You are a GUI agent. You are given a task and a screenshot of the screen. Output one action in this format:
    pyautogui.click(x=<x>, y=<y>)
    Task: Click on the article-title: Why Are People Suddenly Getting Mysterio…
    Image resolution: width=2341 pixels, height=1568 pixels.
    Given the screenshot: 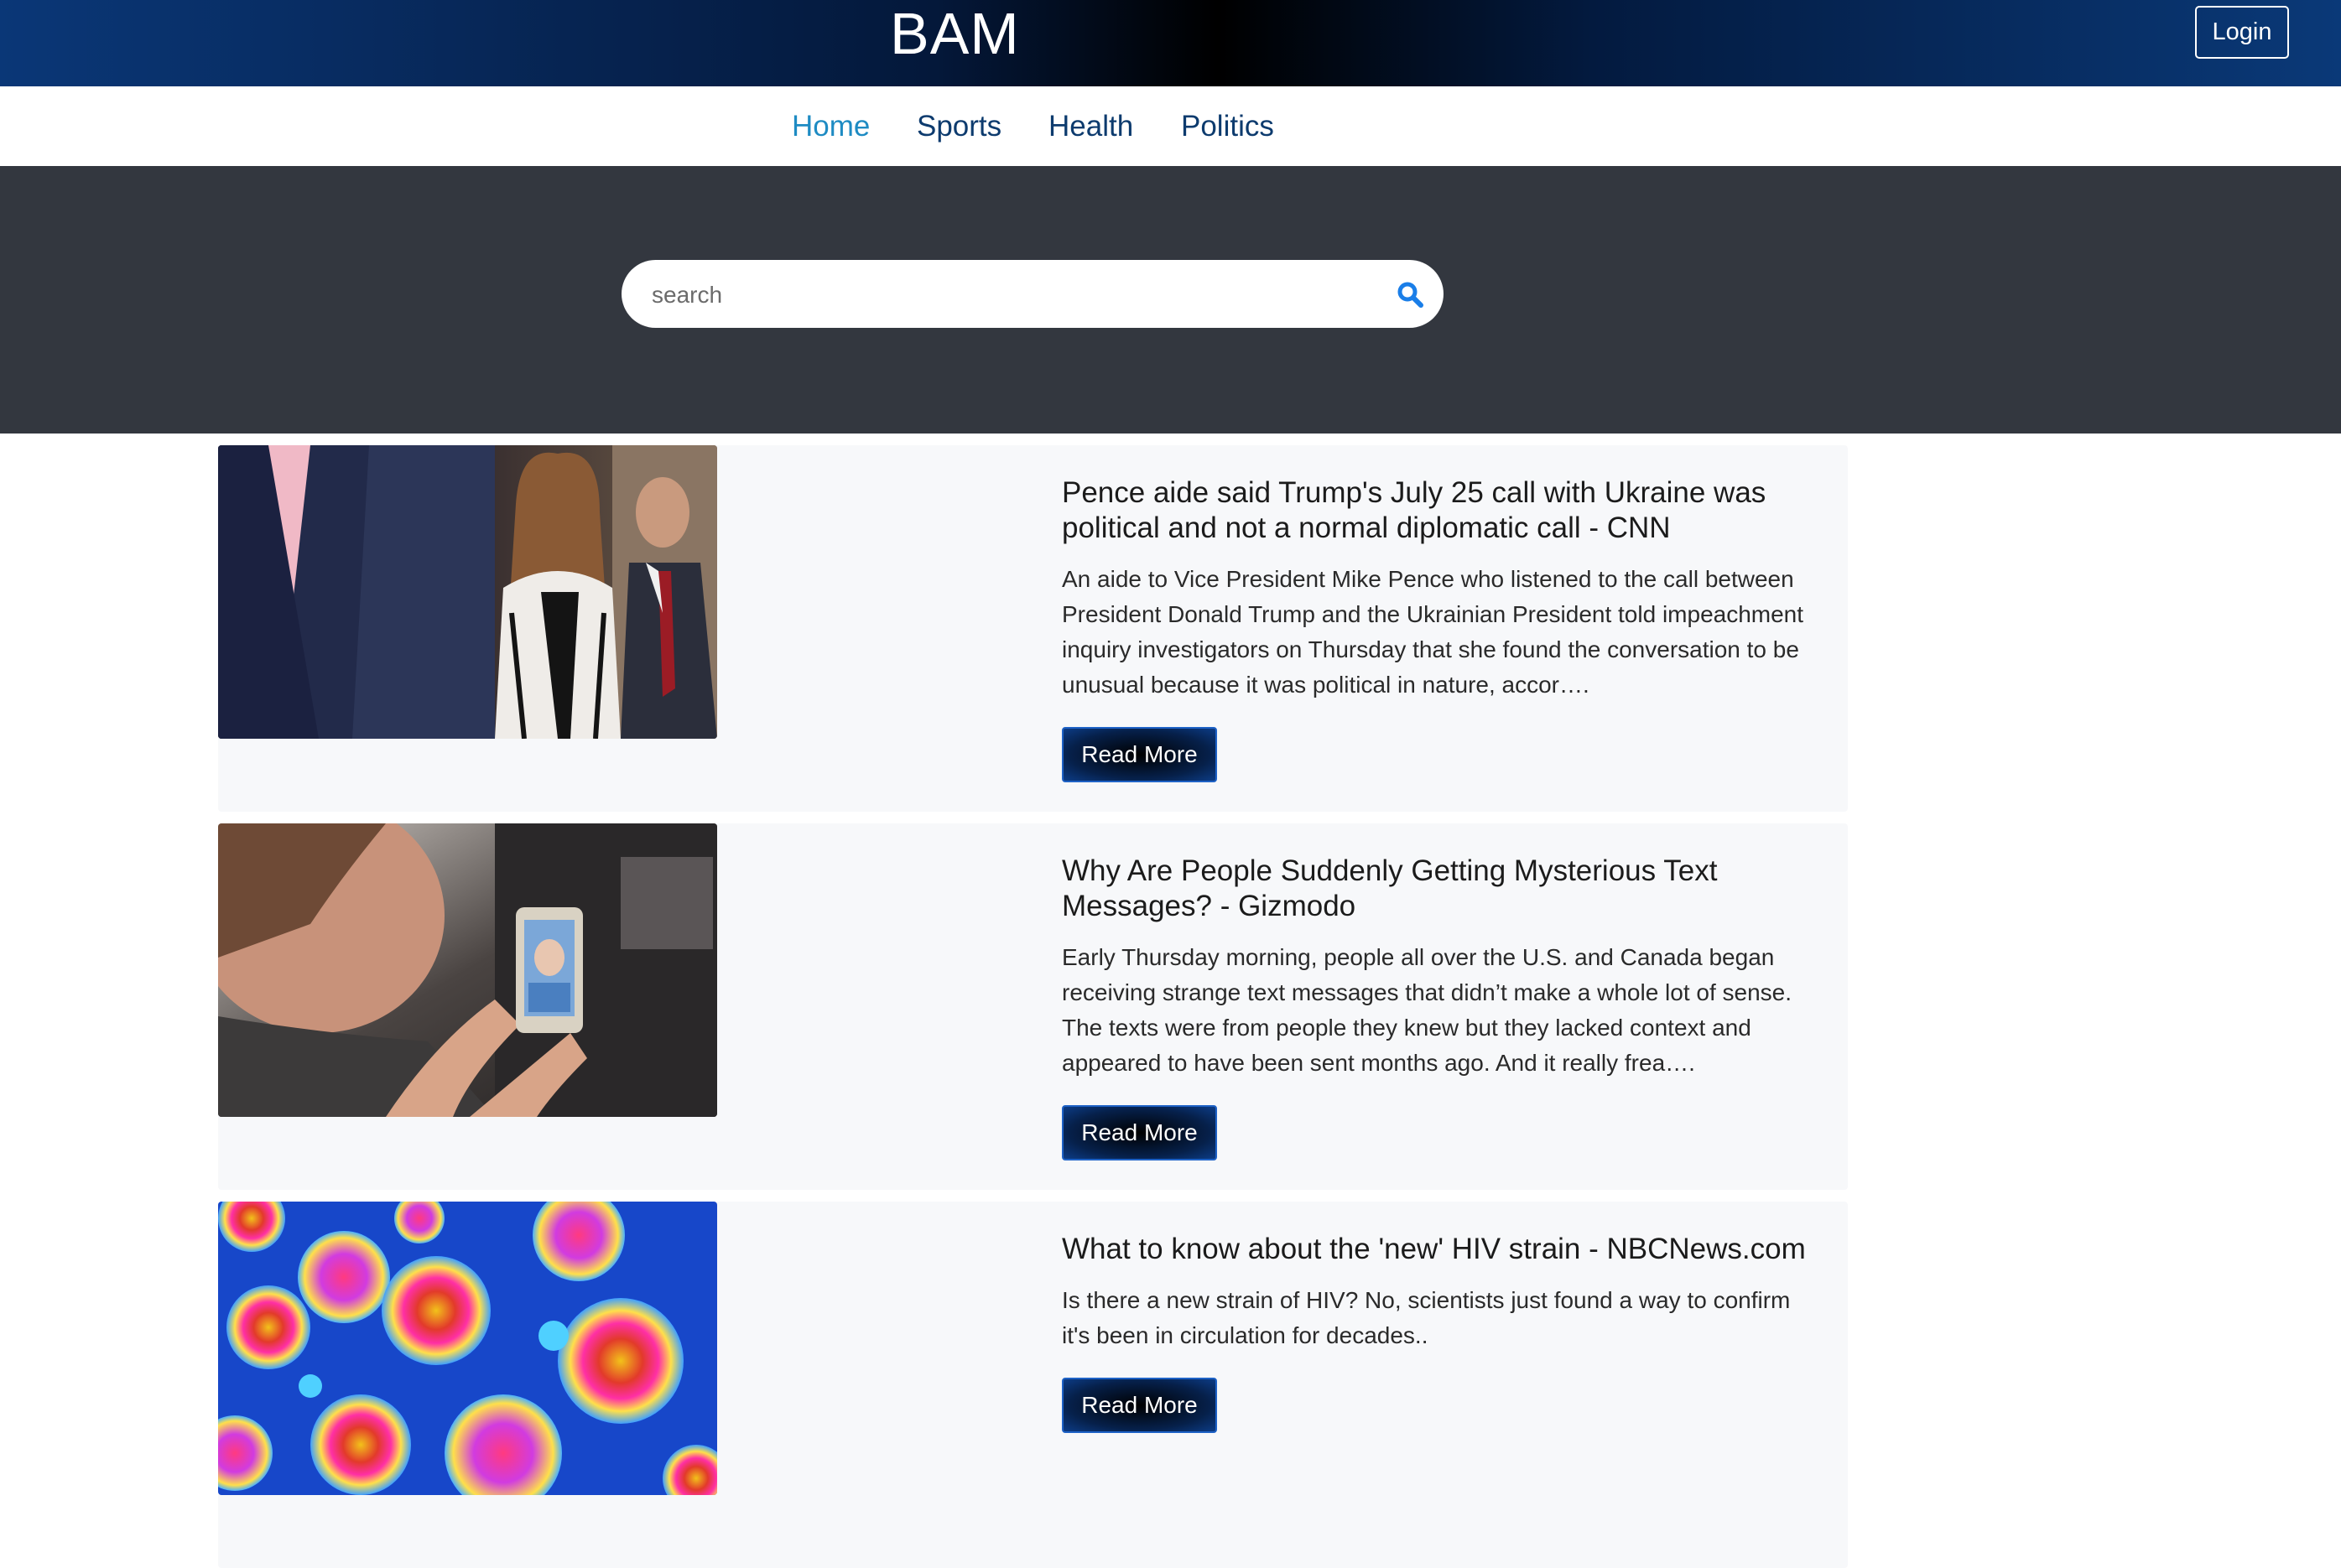 What is the action you would take?
    pyautogui.click(x=1439, y=889)
    